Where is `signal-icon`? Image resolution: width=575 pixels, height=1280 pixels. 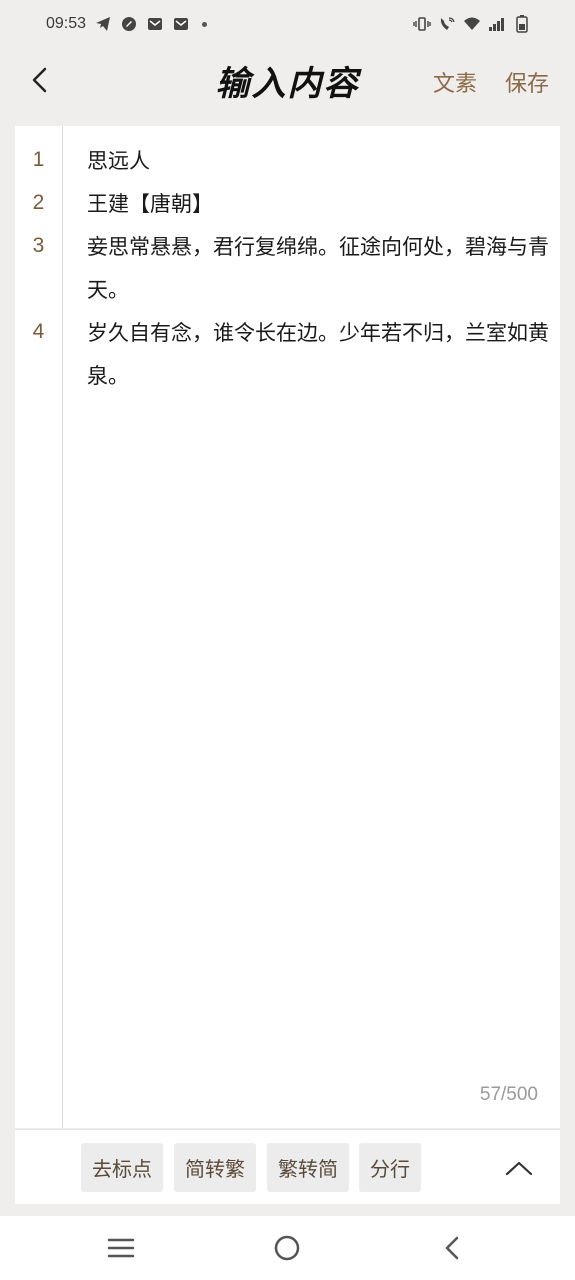
signal-icon is located at coordinates (497, 24).